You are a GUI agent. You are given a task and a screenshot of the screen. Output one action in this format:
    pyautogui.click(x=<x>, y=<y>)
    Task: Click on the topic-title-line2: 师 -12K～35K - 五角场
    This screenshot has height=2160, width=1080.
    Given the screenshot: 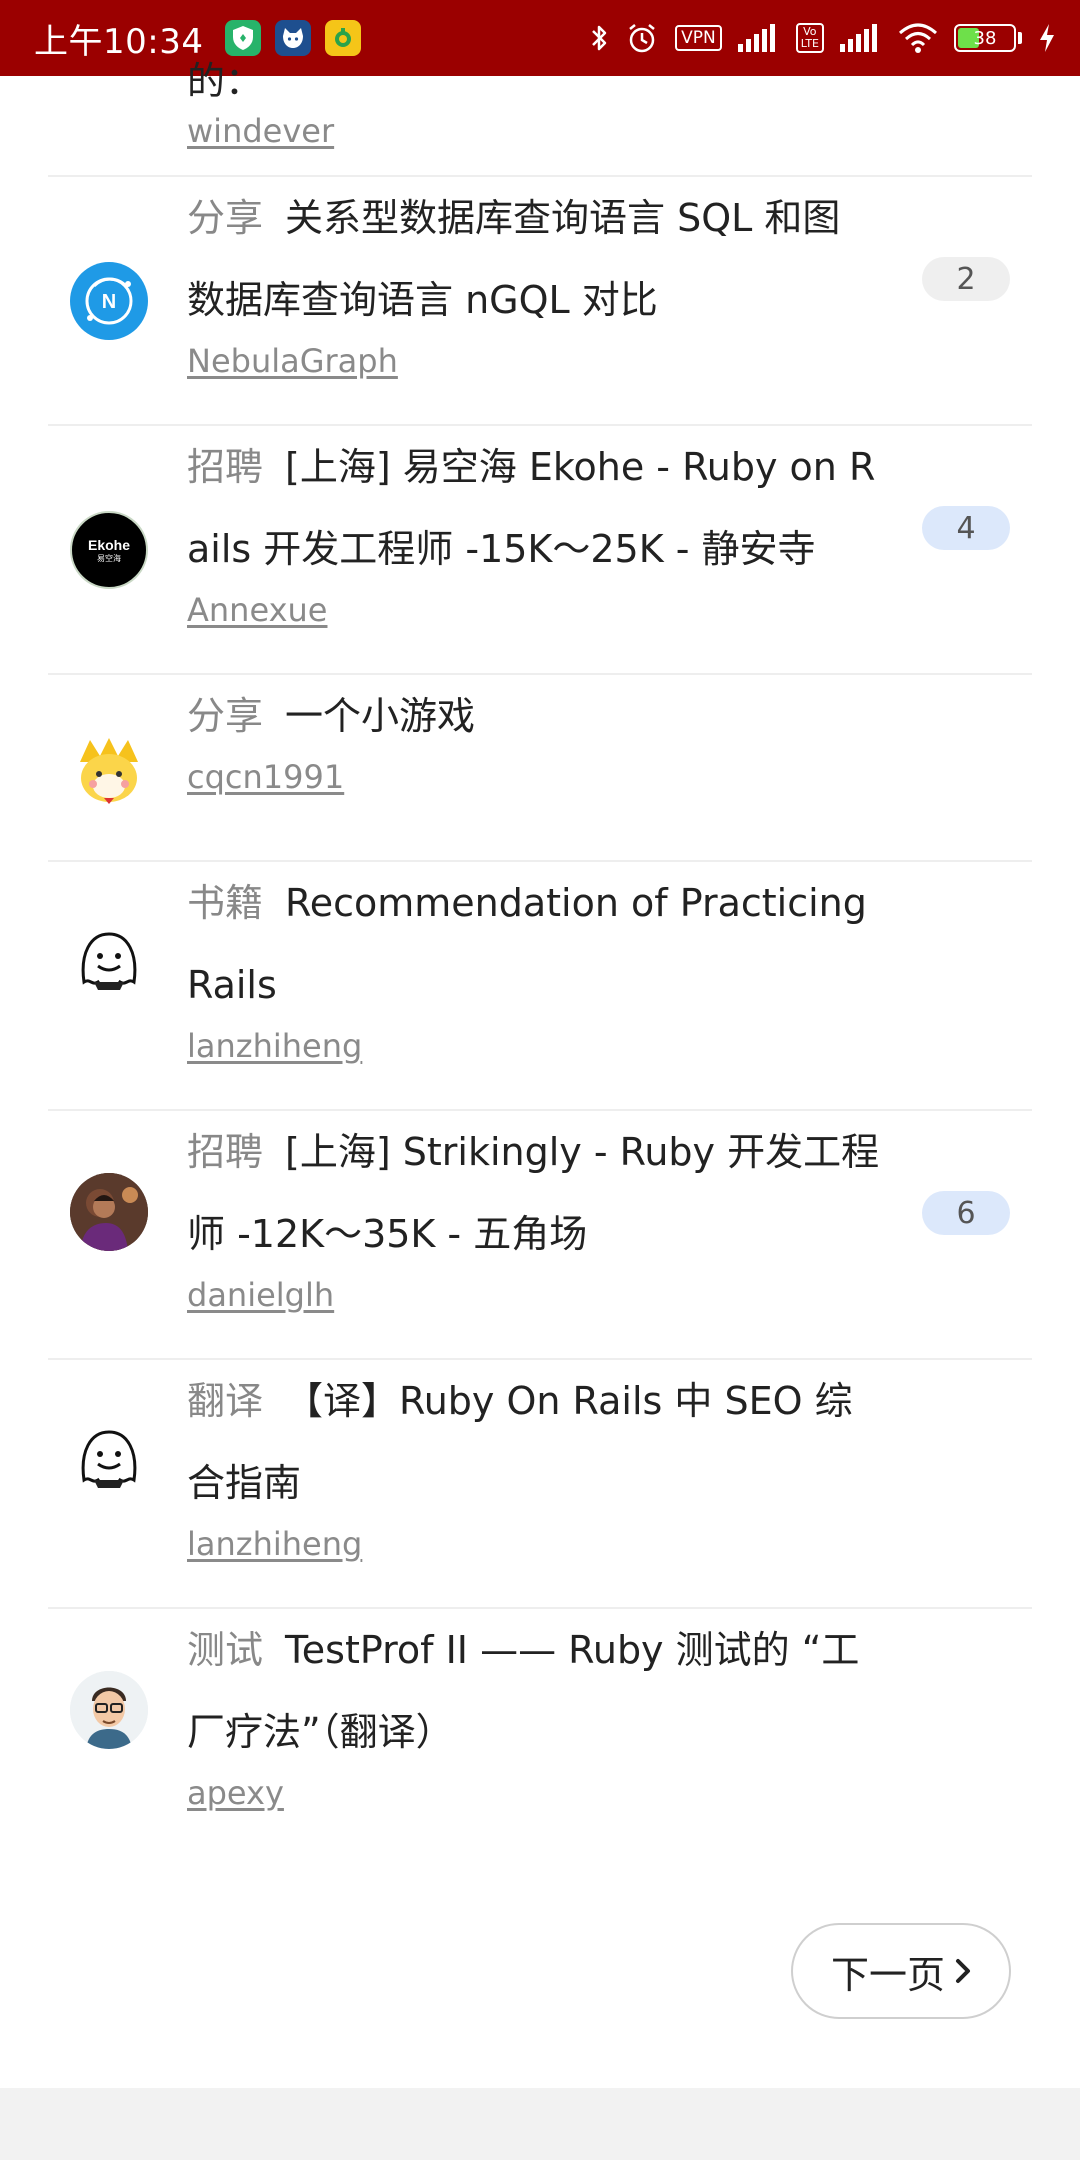 What is the action you would take?
    pyautogui.click(x=572, y=1234)
    